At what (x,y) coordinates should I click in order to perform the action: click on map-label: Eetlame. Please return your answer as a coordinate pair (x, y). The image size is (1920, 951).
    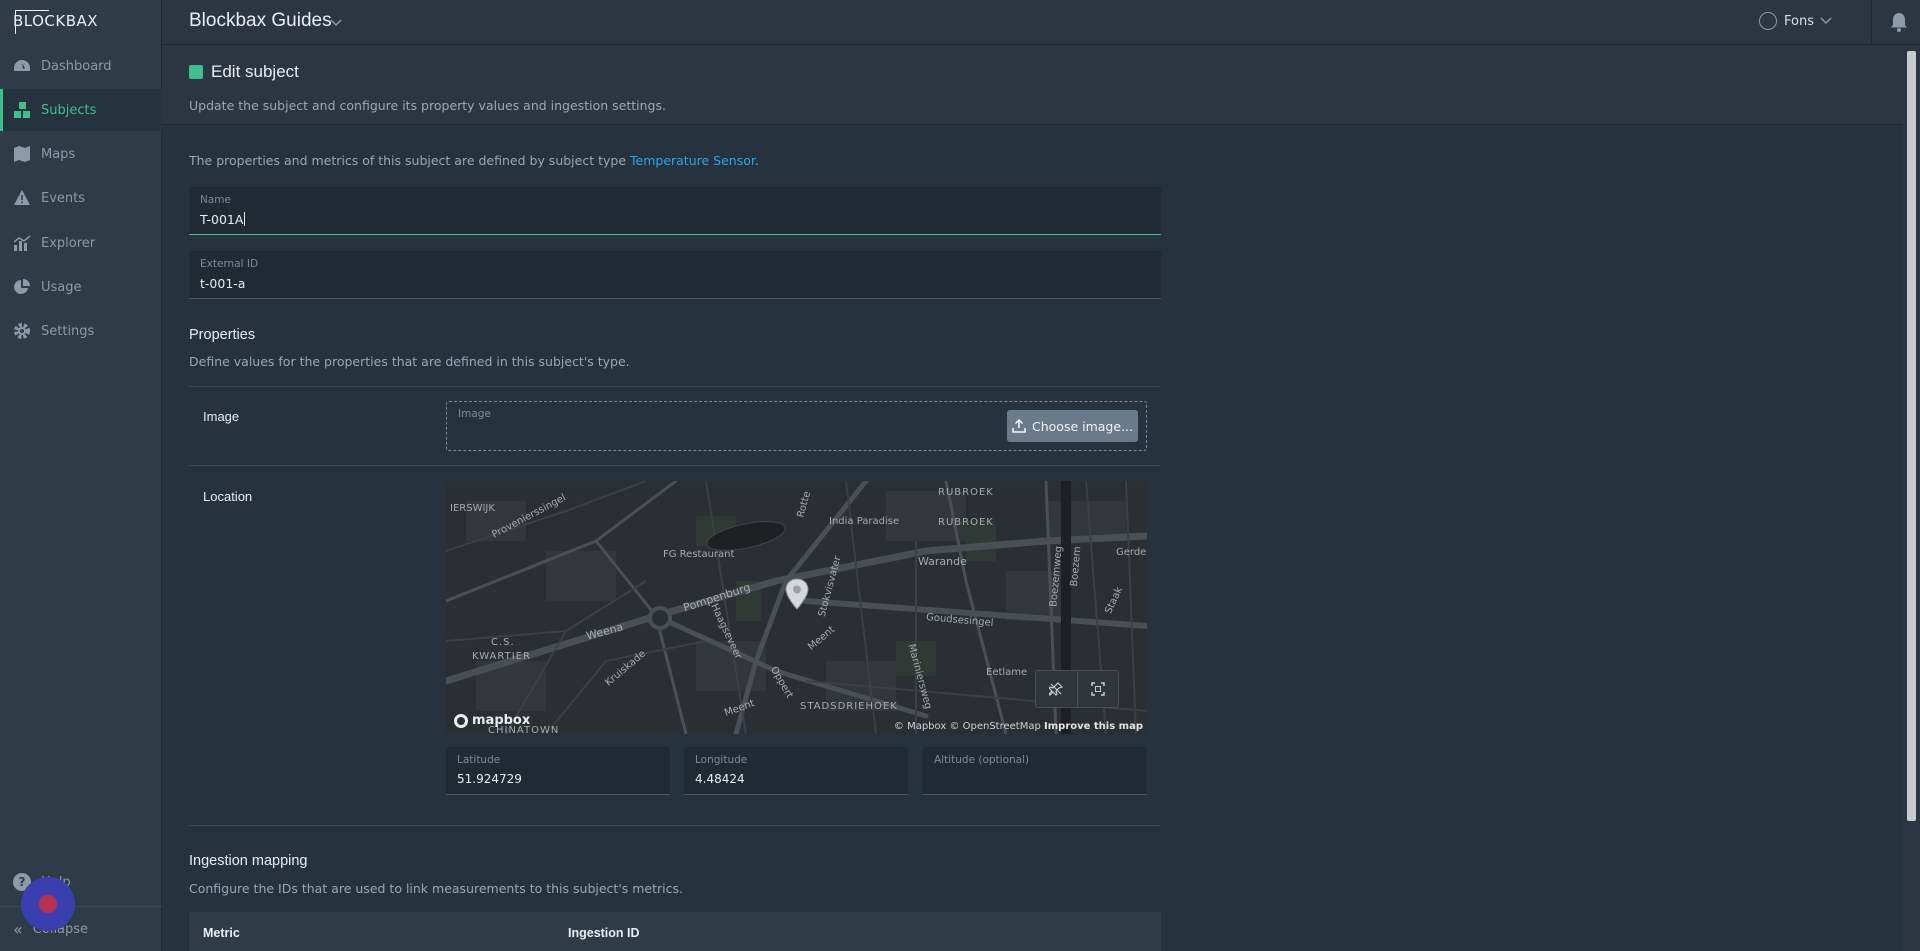
    Looking at the image, I should click on (1007, 672).